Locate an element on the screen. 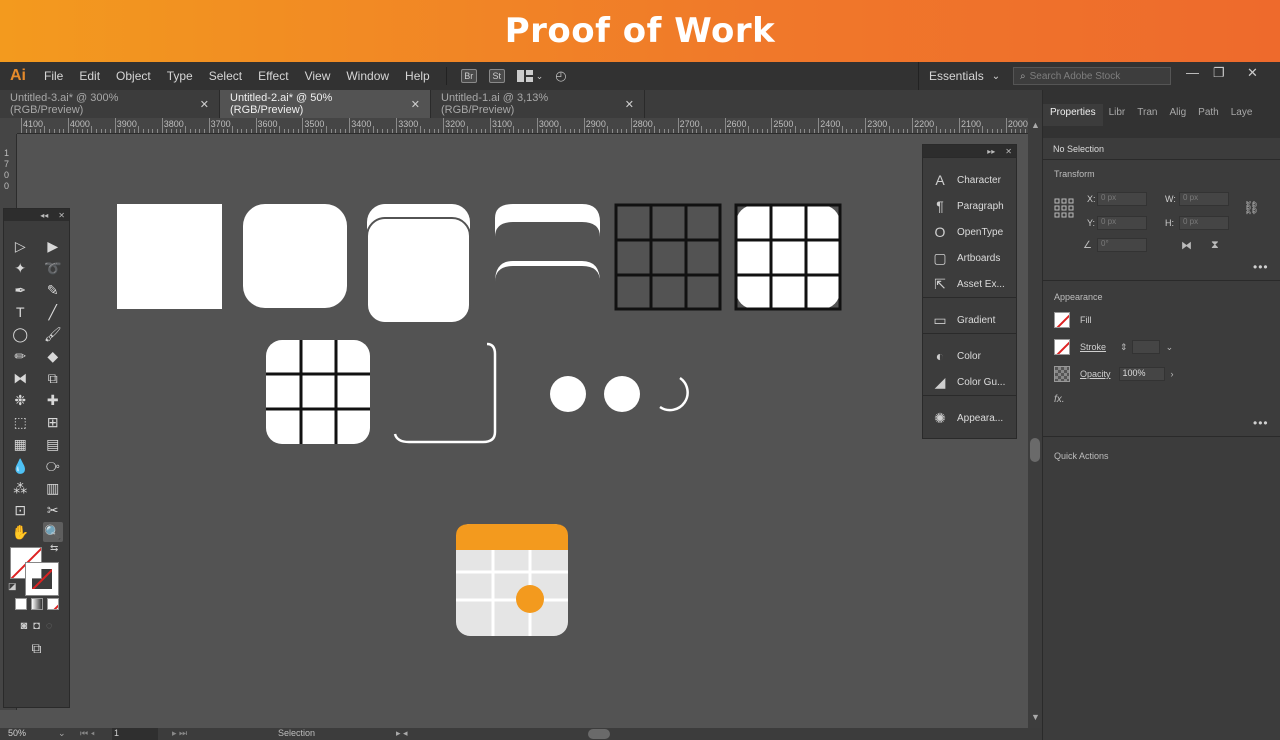 Image resolution: width=1280 pixels, height=740 pixels. tab-untitled-2: Untitled-2.ai* @ 50% (RGB/Preview) ✕ is located at coordinates (325, 104).